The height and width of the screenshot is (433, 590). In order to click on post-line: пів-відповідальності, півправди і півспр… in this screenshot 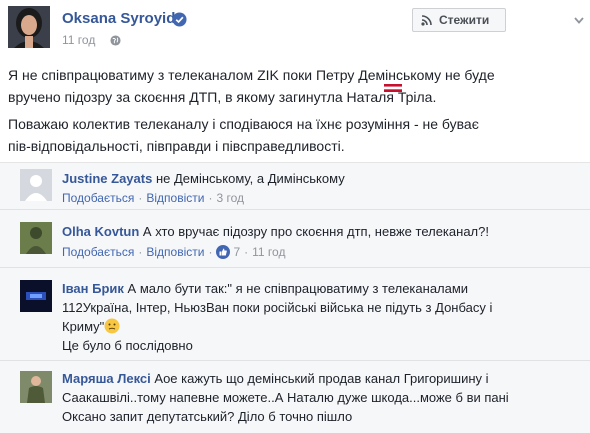, I will do `click(176, 146)`.